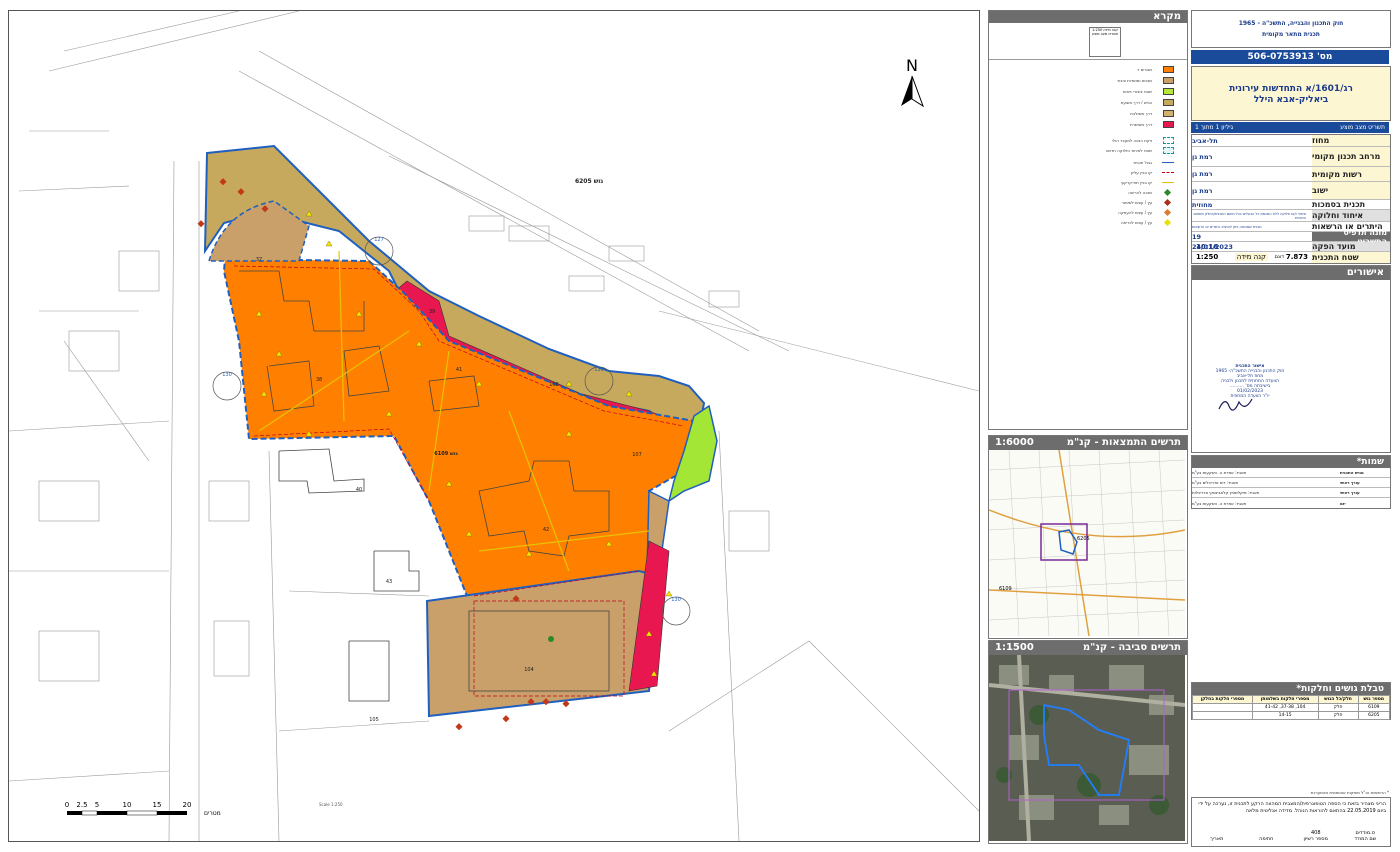 The height and width of the screenshot is (852, 1400). I want to click on legend-symbol: עץ / עצים לכריתה, so click(1088, 223).